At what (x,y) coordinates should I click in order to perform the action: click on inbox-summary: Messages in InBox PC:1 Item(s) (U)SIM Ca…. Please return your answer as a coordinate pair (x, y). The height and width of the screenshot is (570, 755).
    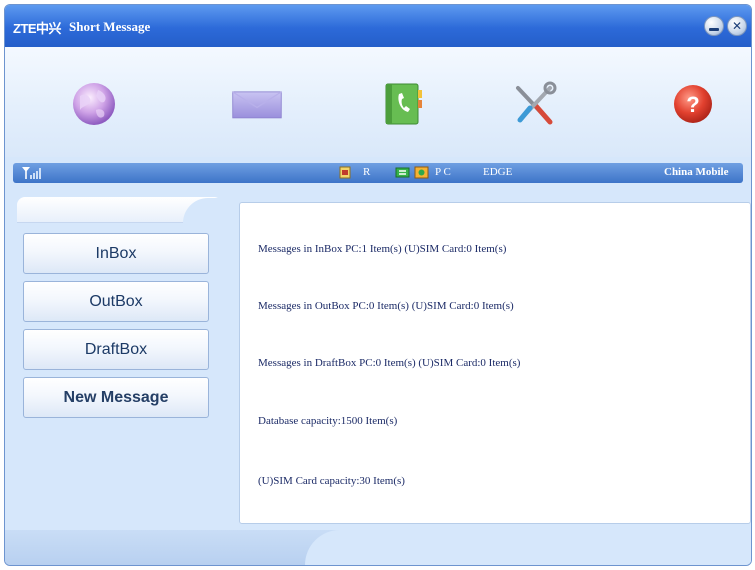
    Looking at the image, I should click on (382, 249).